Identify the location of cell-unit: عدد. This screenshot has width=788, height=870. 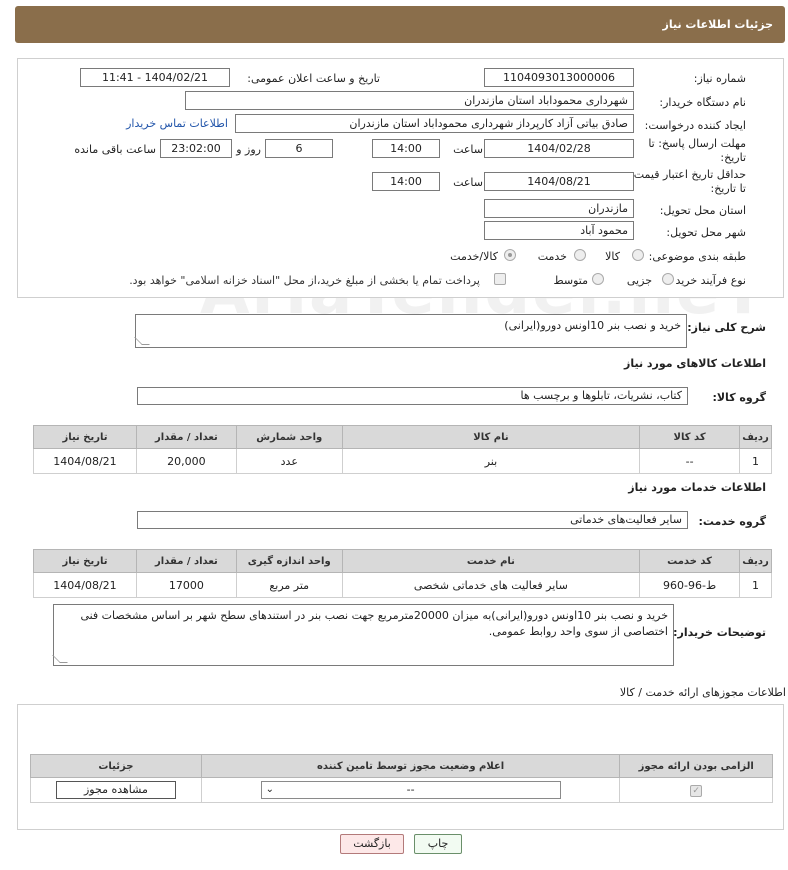
(289, 461).